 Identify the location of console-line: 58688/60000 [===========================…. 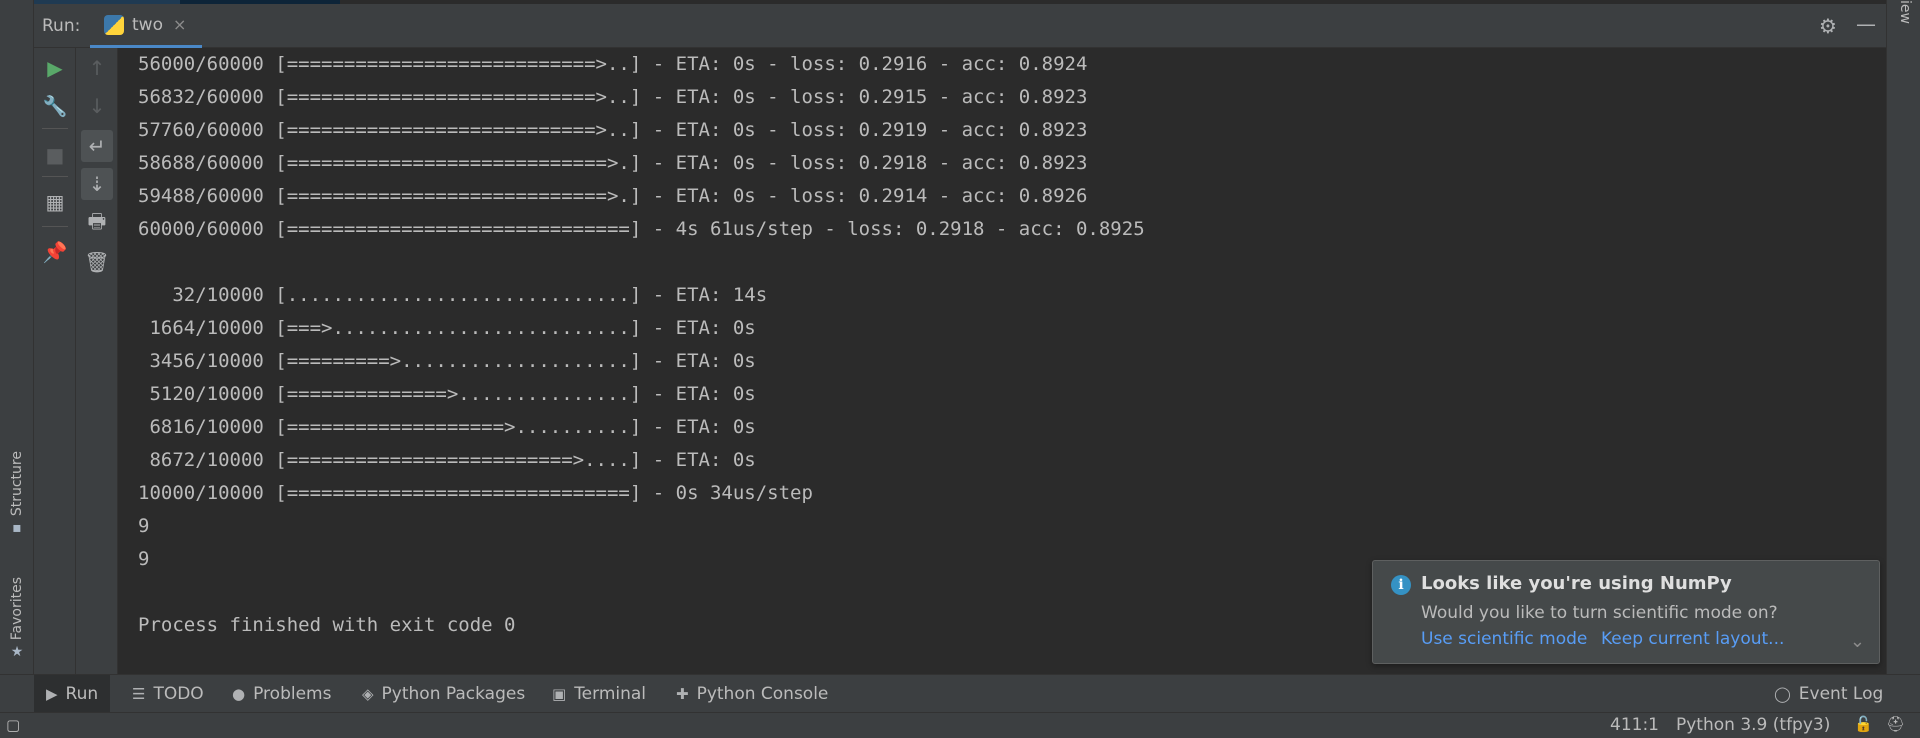
(613, 163).